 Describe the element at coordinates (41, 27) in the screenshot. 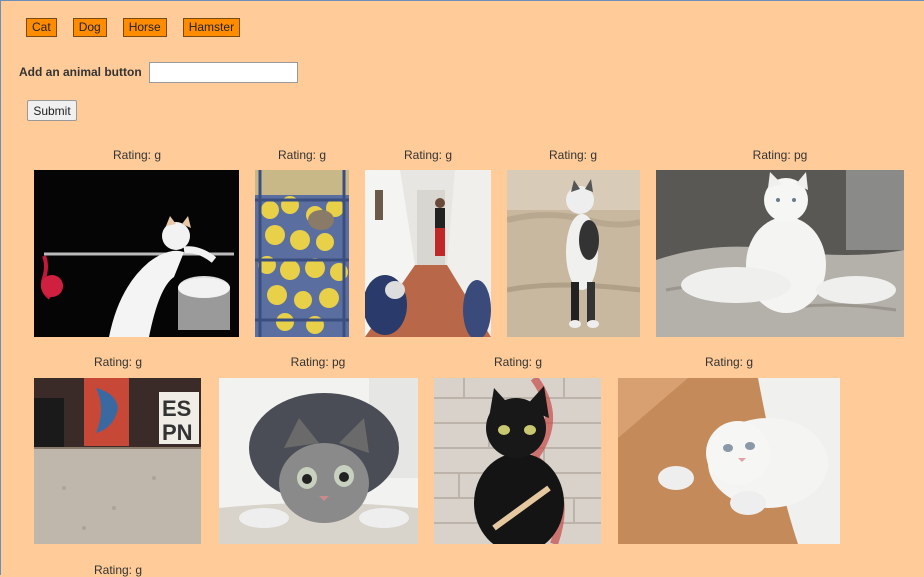

I see `cat-button: Cat` at that location.